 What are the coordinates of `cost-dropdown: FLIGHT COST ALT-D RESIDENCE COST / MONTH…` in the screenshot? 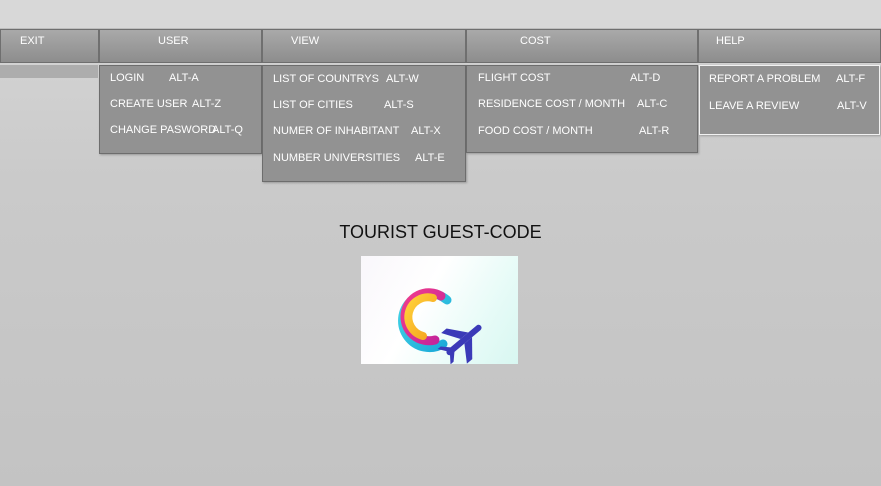 It's located at (582, 109).